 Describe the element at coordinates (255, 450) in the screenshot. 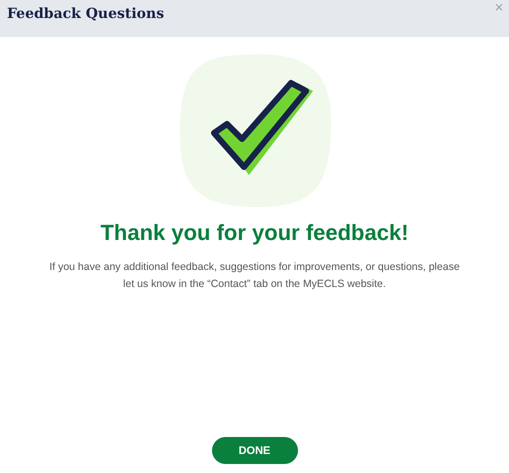

I see `done-button: DONE` at that location.